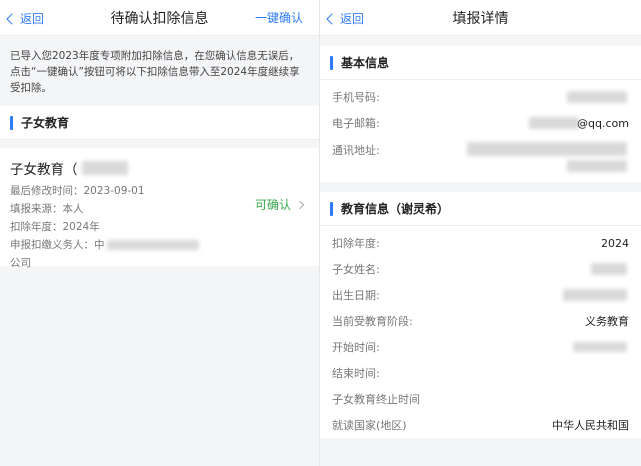 The height and width of the screenshot is (466, 641). Describe the element at coordinates (590, 425) in the screenshot. I see `field-value: 中华人民共和国` at that location.